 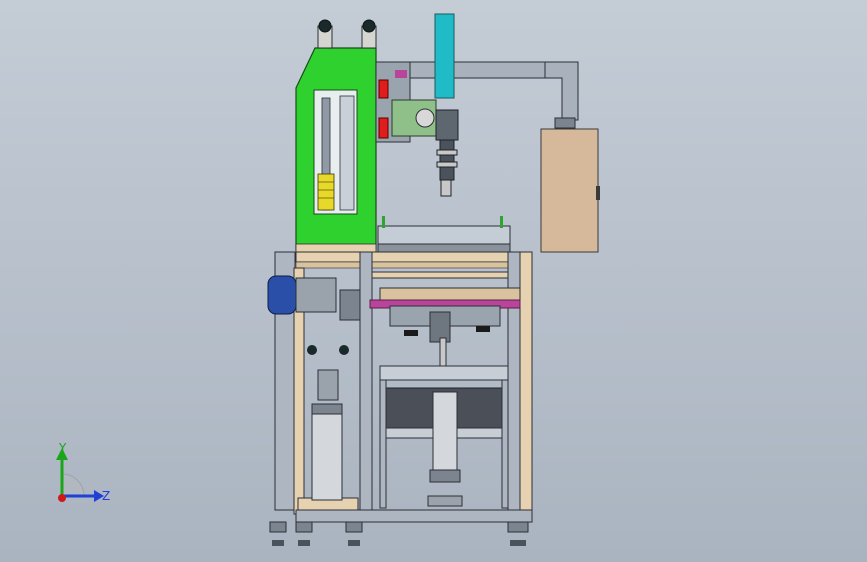 What do you see at coordinates (347, 34) in the screenshot?
I see `top-rollers` at bounding box center [347, 34].